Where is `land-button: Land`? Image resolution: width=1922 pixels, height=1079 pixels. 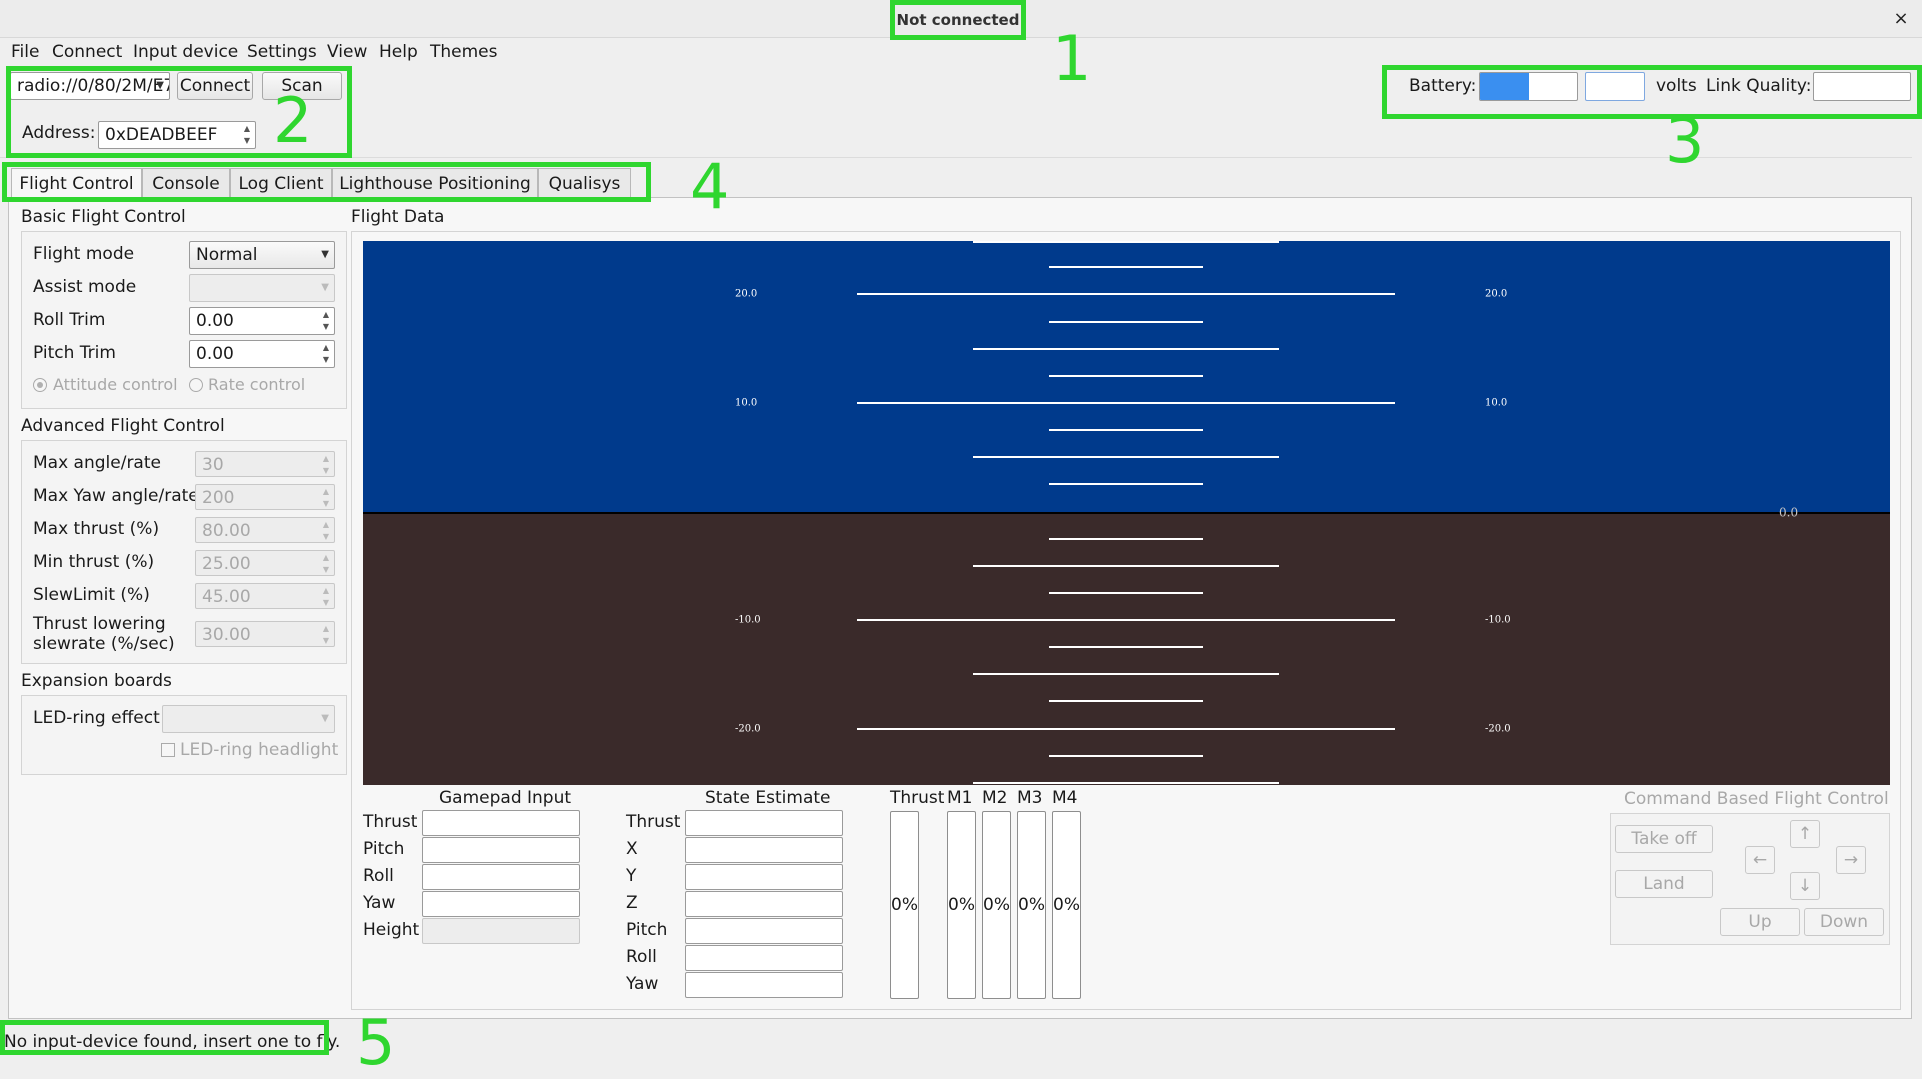 land-button: Land is located at coordinates (1664, 884).